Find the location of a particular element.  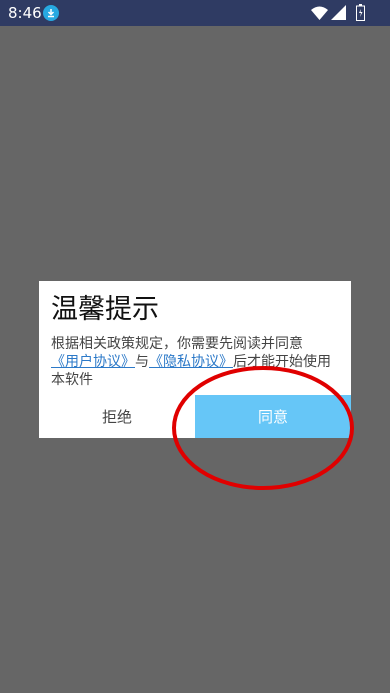

message-connector: 与 is located at coordinates (142, 362).